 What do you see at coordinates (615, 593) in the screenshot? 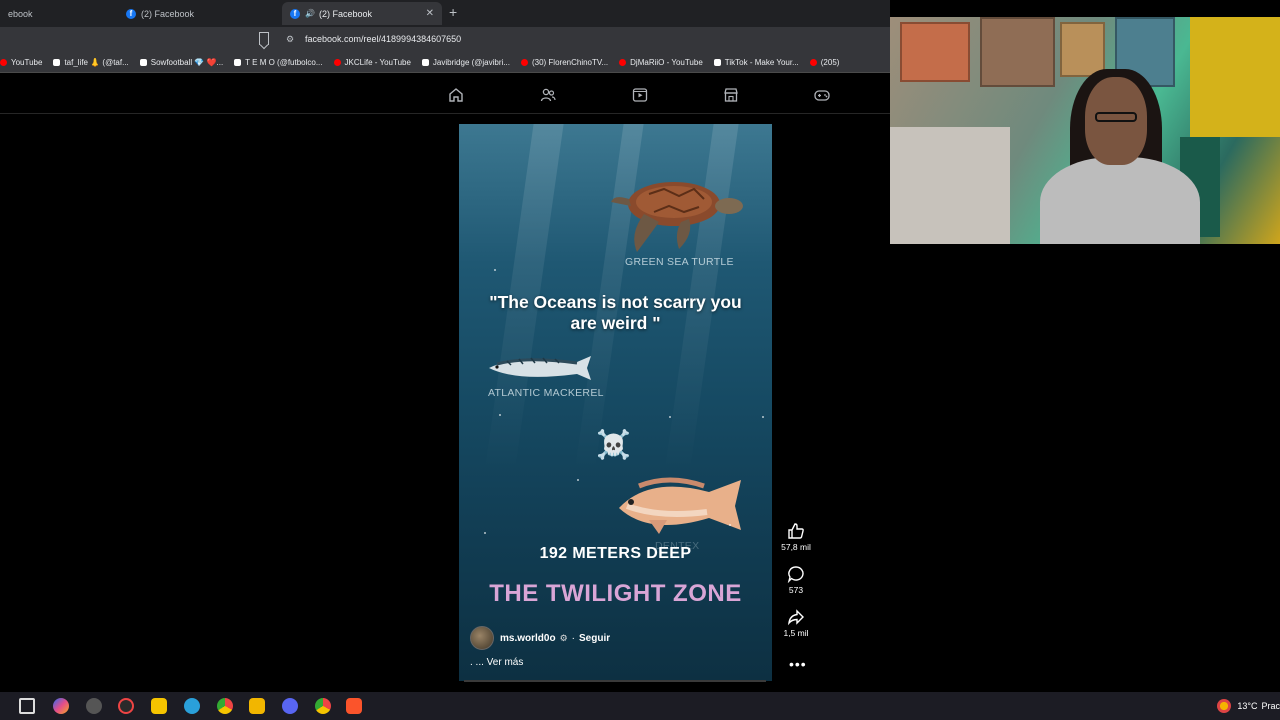
I see `zone-title: THE TWILIGHT ZONE` at bounding box center [615, 593].